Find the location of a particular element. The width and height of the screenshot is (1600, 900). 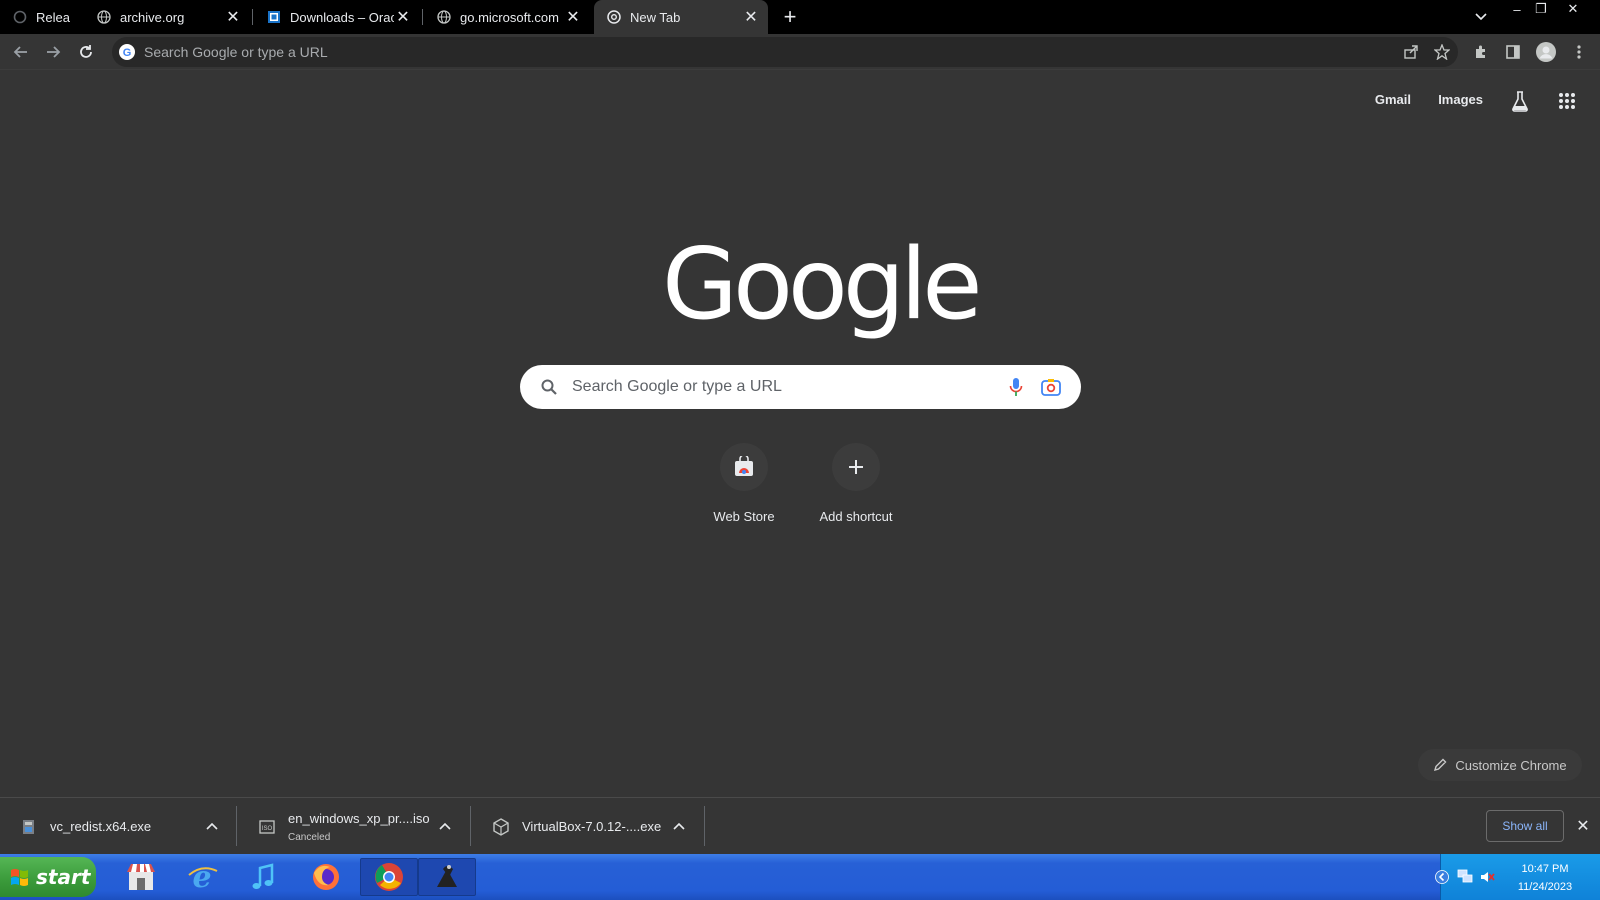

tab-title: New Tab is located at coordinates (655, 17).